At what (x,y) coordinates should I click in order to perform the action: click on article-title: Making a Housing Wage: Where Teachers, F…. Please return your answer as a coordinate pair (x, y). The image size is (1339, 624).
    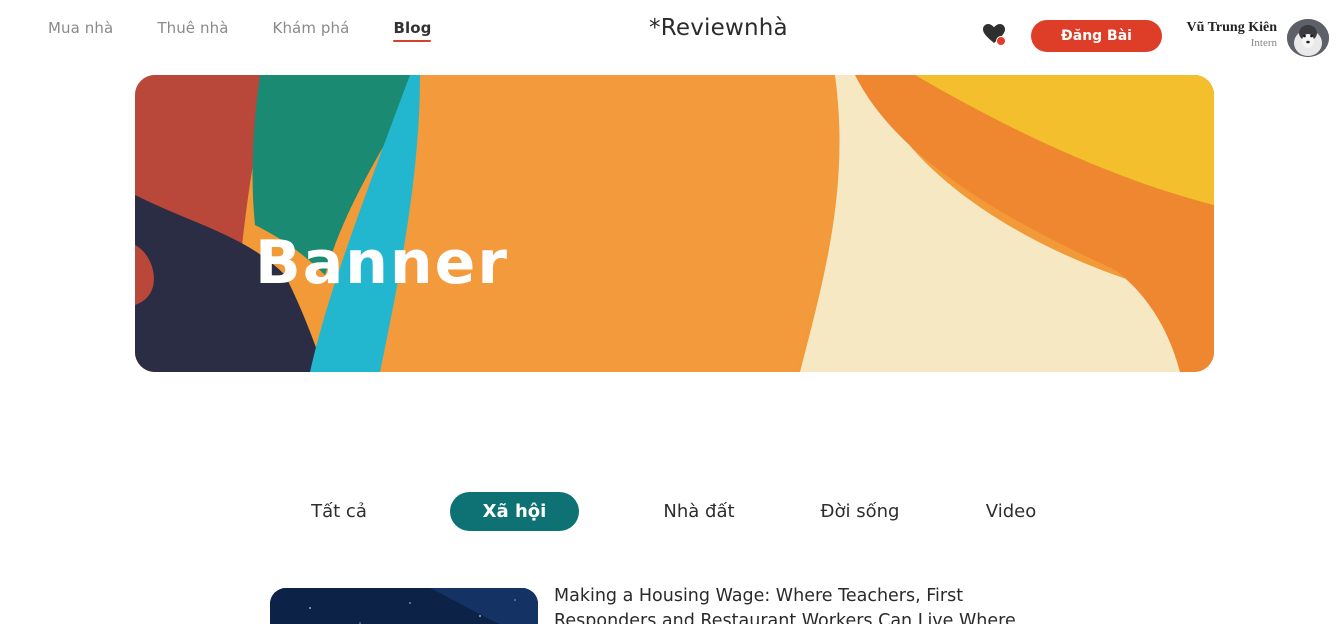
    Looking at the image, I should click on (804, 604).